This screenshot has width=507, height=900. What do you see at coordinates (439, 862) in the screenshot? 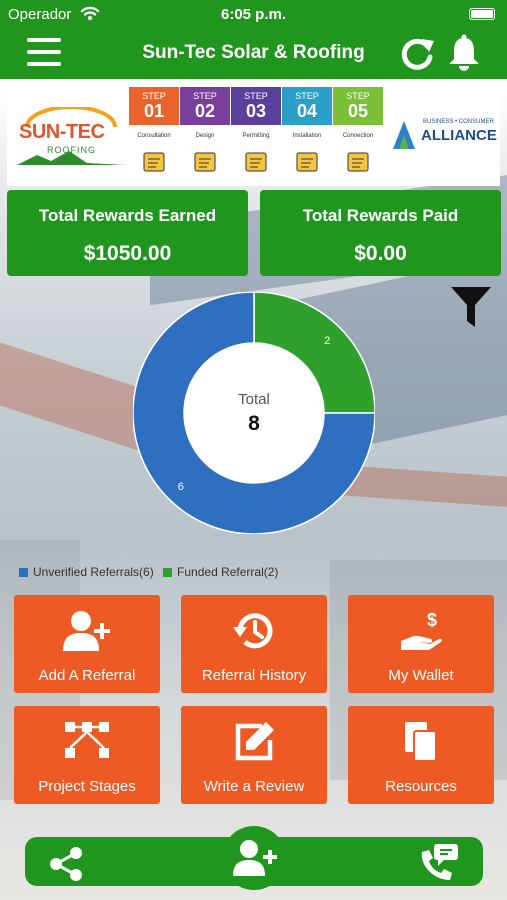
I see `phone-chat-icon` at bounding box center [439, 862].